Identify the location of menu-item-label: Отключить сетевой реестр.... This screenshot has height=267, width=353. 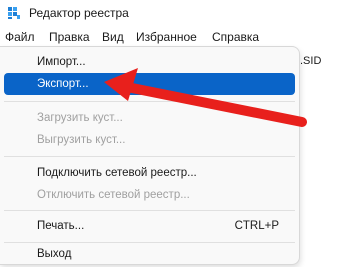
(113, 195).